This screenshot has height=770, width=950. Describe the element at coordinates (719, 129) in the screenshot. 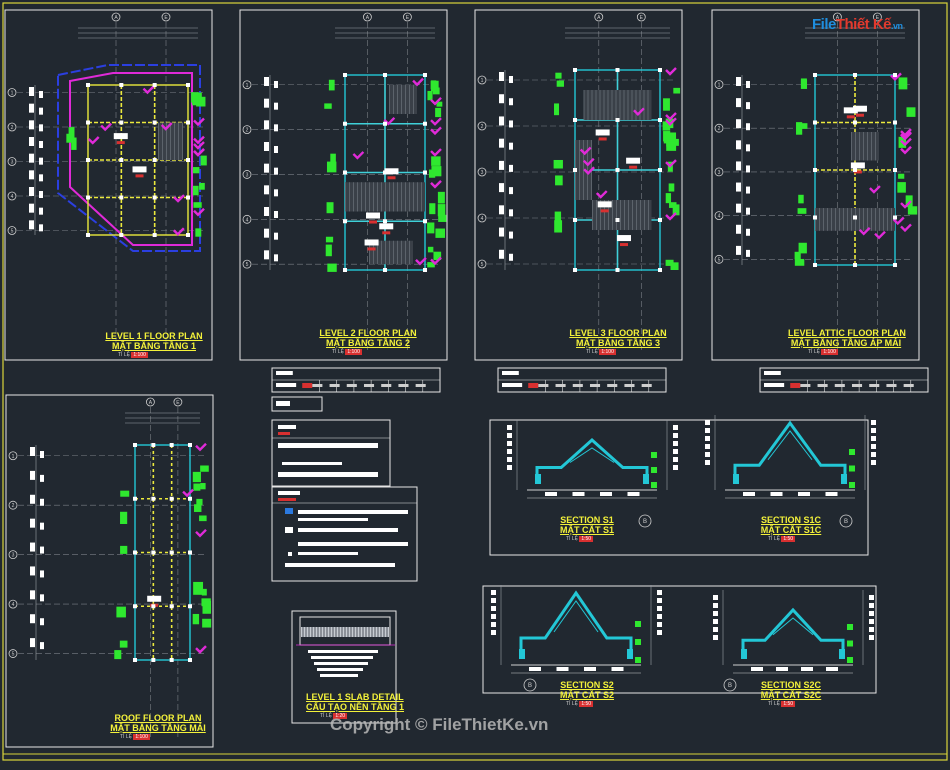

I see `plan-attic-row-number: 2` at that location.